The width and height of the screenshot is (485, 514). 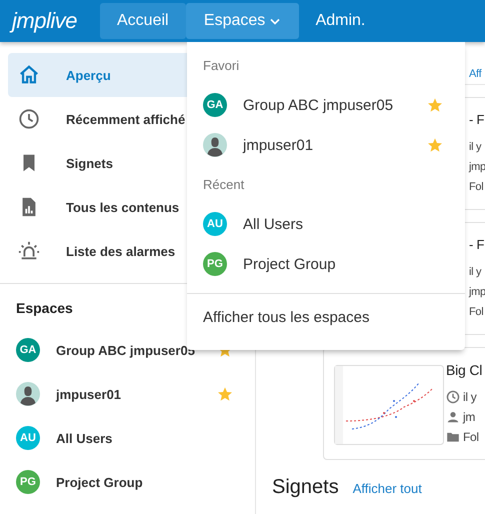 I want to click on alarm-icon, so click(x=29, y=251).